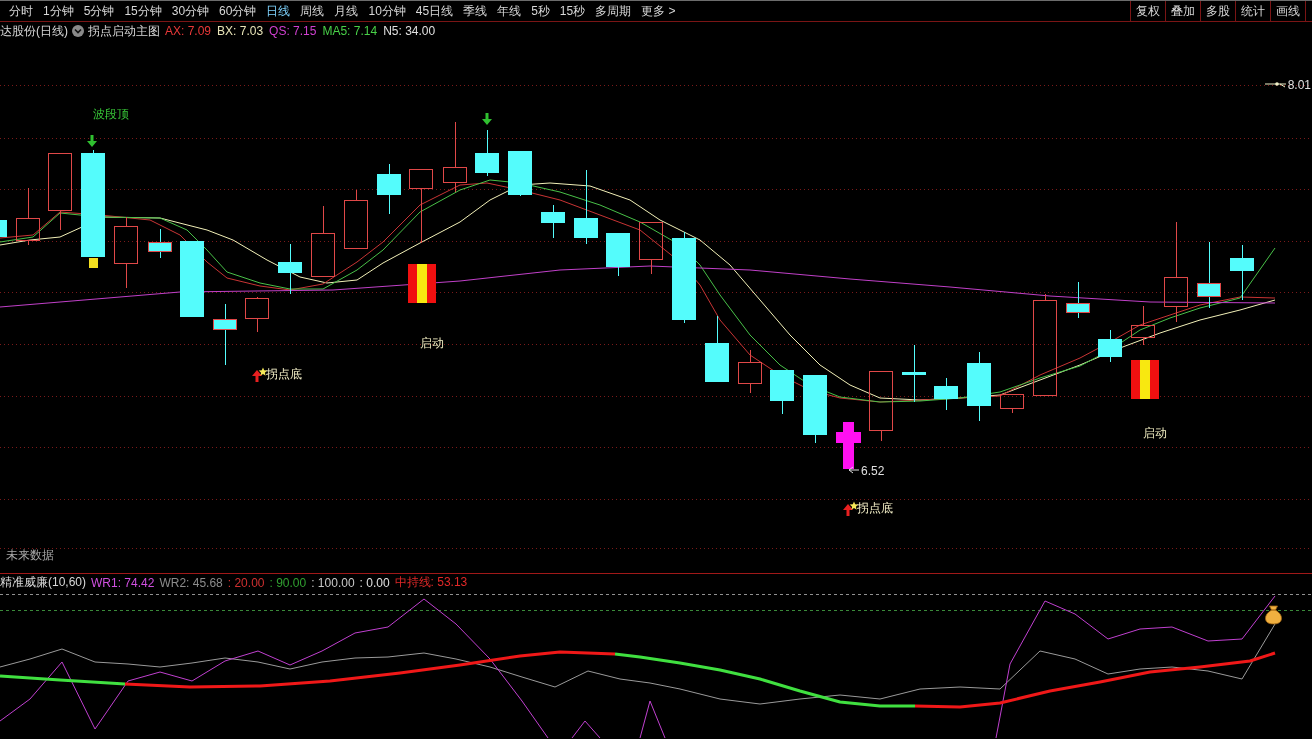 This screenshot has height=739, width=1312. What do you see at coordinates (658, 11) in the screenshot?
I see `period-tab: 更多 >` at bounding box center [658, 11].